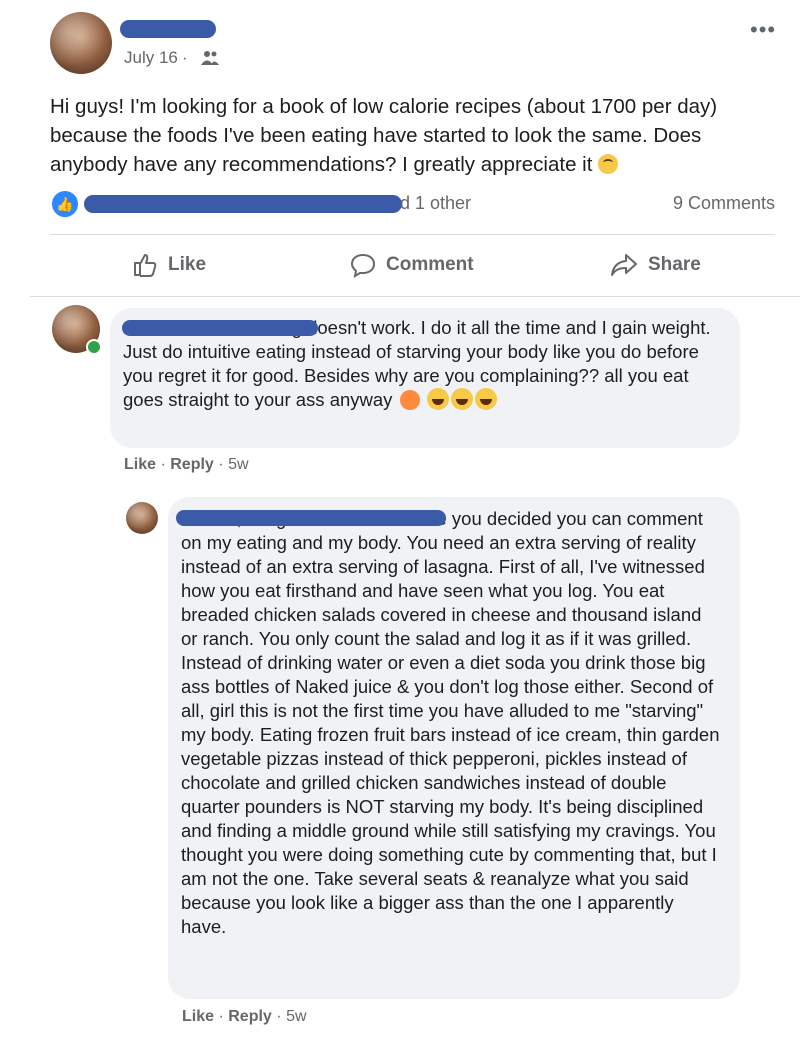 The image size is (800, 1047). Describe the element at coordinates (409, 400) in the screenshot. I see `peach-icon` at that location.